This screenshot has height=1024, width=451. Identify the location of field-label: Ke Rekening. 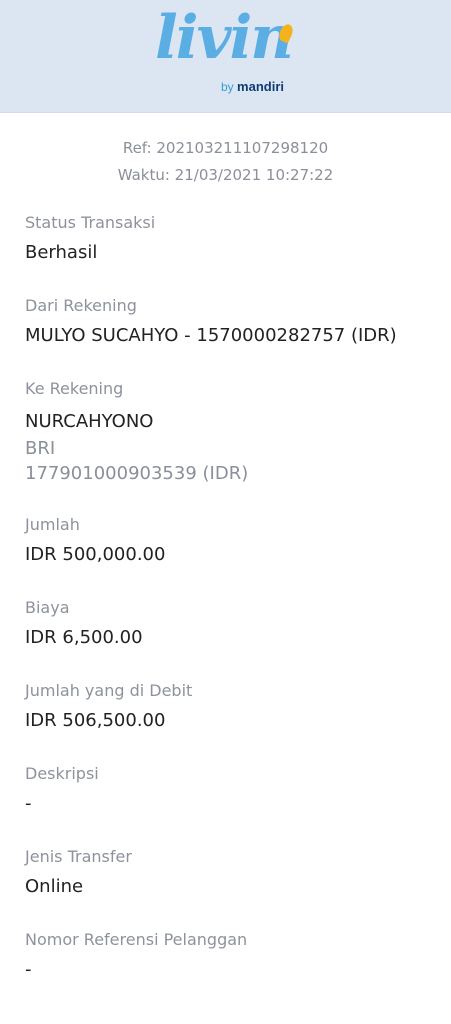
(74, 388).